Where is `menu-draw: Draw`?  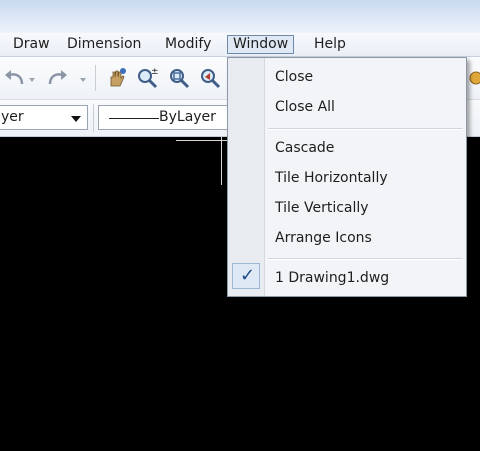
menu-draw: Draw is located at coordinates (31, 44).